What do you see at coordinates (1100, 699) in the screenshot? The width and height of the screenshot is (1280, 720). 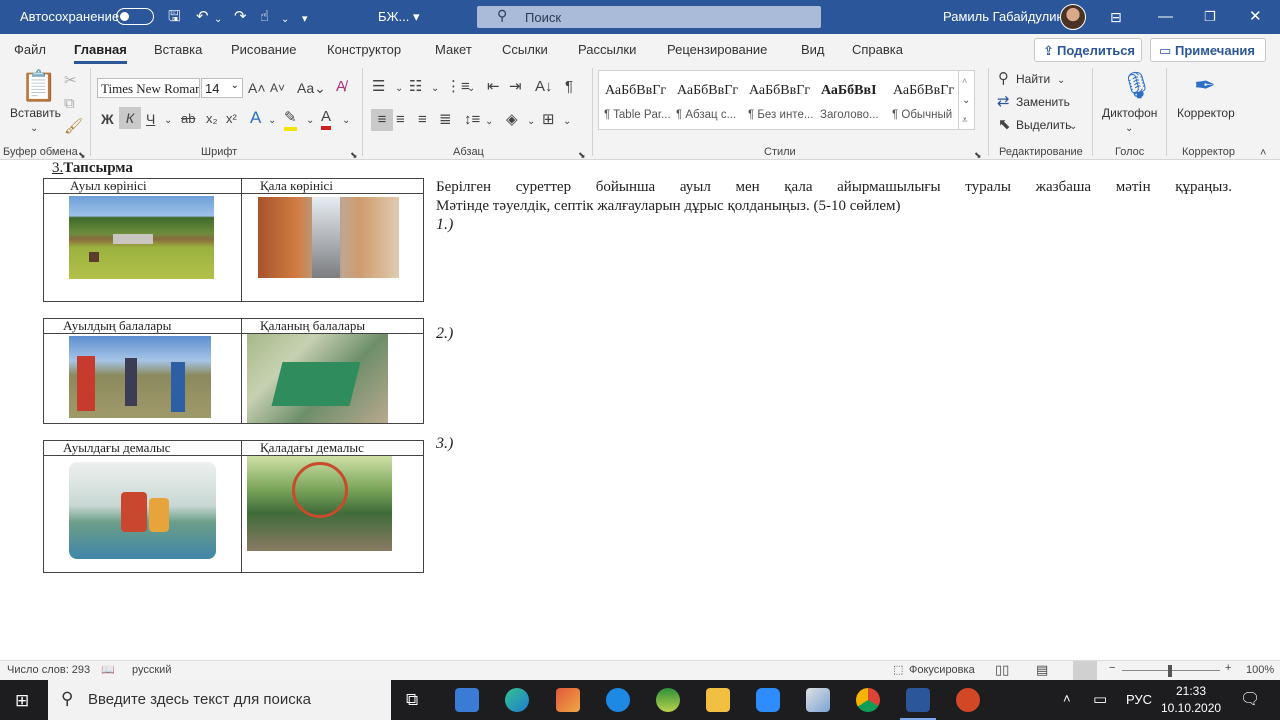 I see `network-icon: ▭` at bounding box center [1100, 699].